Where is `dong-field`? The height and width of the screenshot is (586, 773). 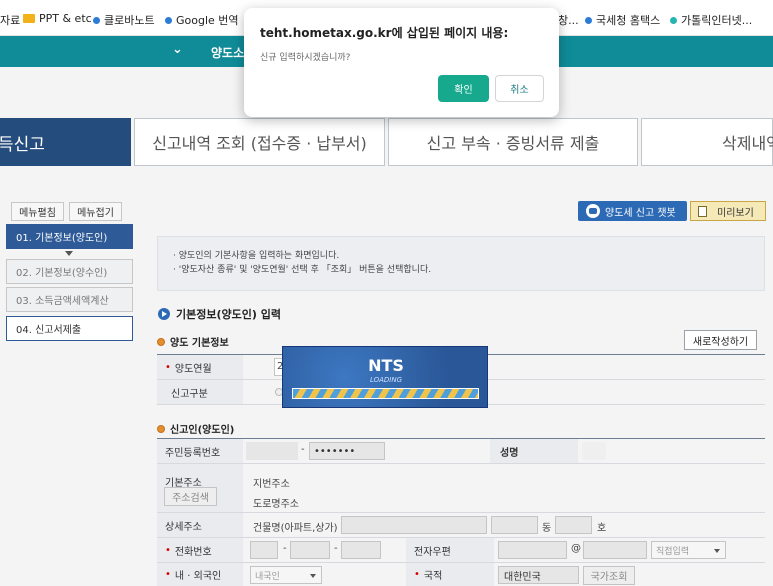
dong-field is located at coordinates (514, 525).